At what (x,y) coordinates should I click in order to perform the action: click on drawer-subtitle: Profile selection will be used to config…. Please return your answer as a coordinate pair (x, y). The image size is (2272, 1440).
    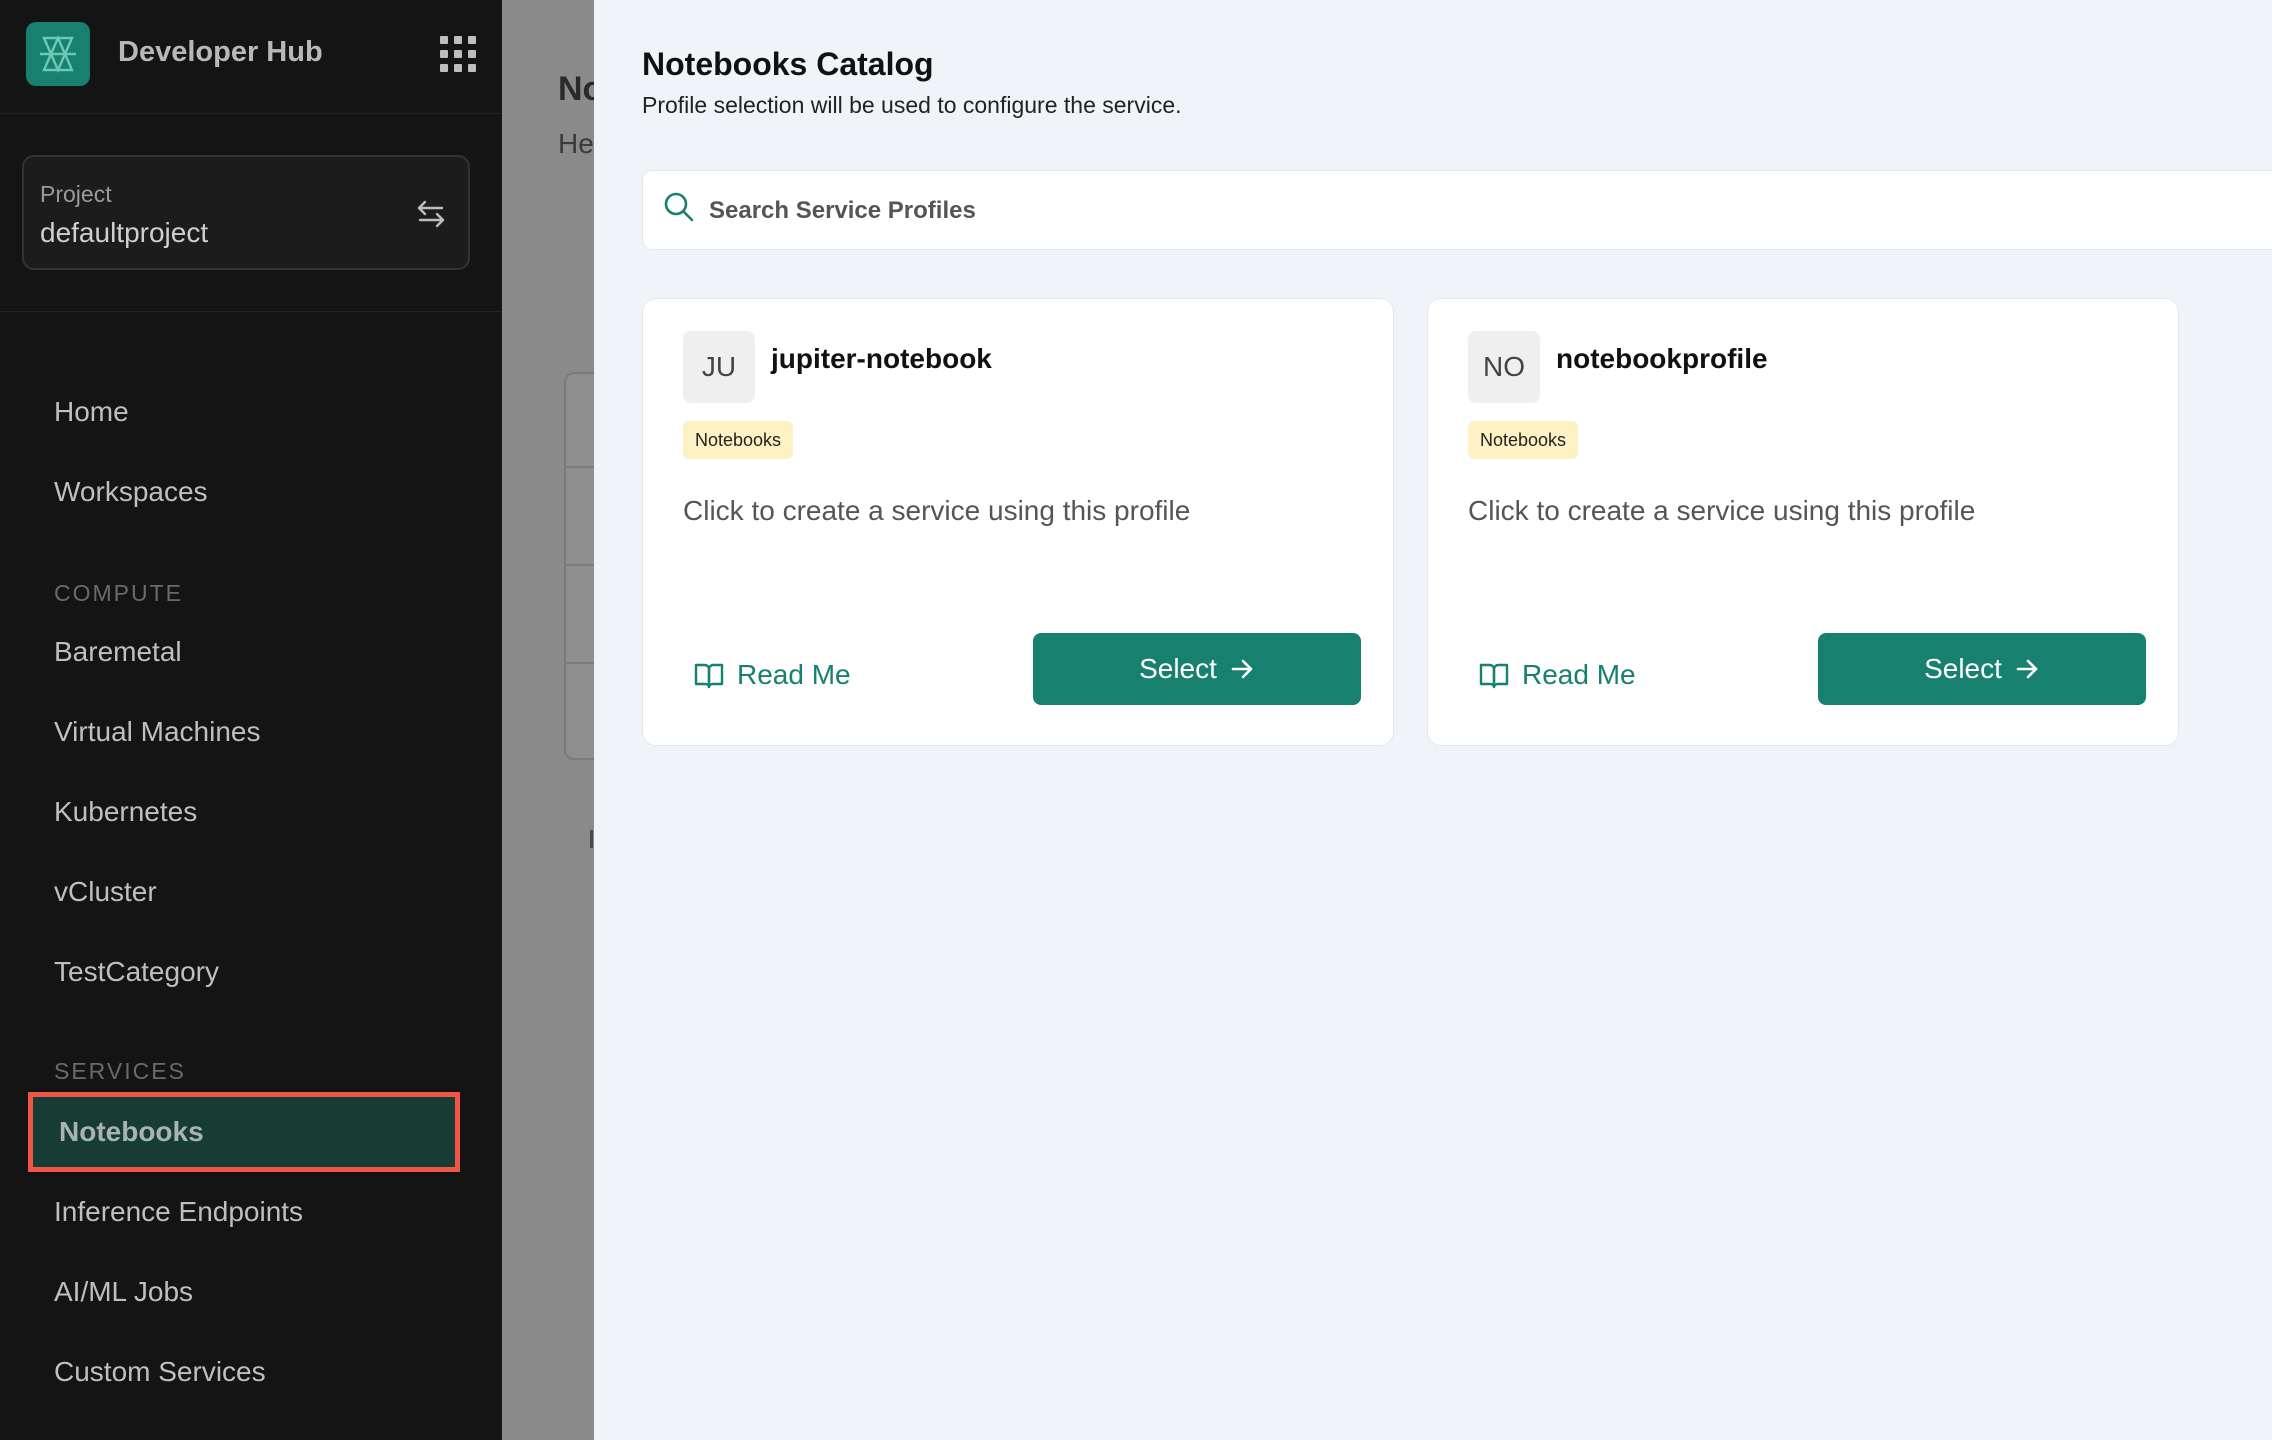
    Looking at the image, I should click on (912, 105).